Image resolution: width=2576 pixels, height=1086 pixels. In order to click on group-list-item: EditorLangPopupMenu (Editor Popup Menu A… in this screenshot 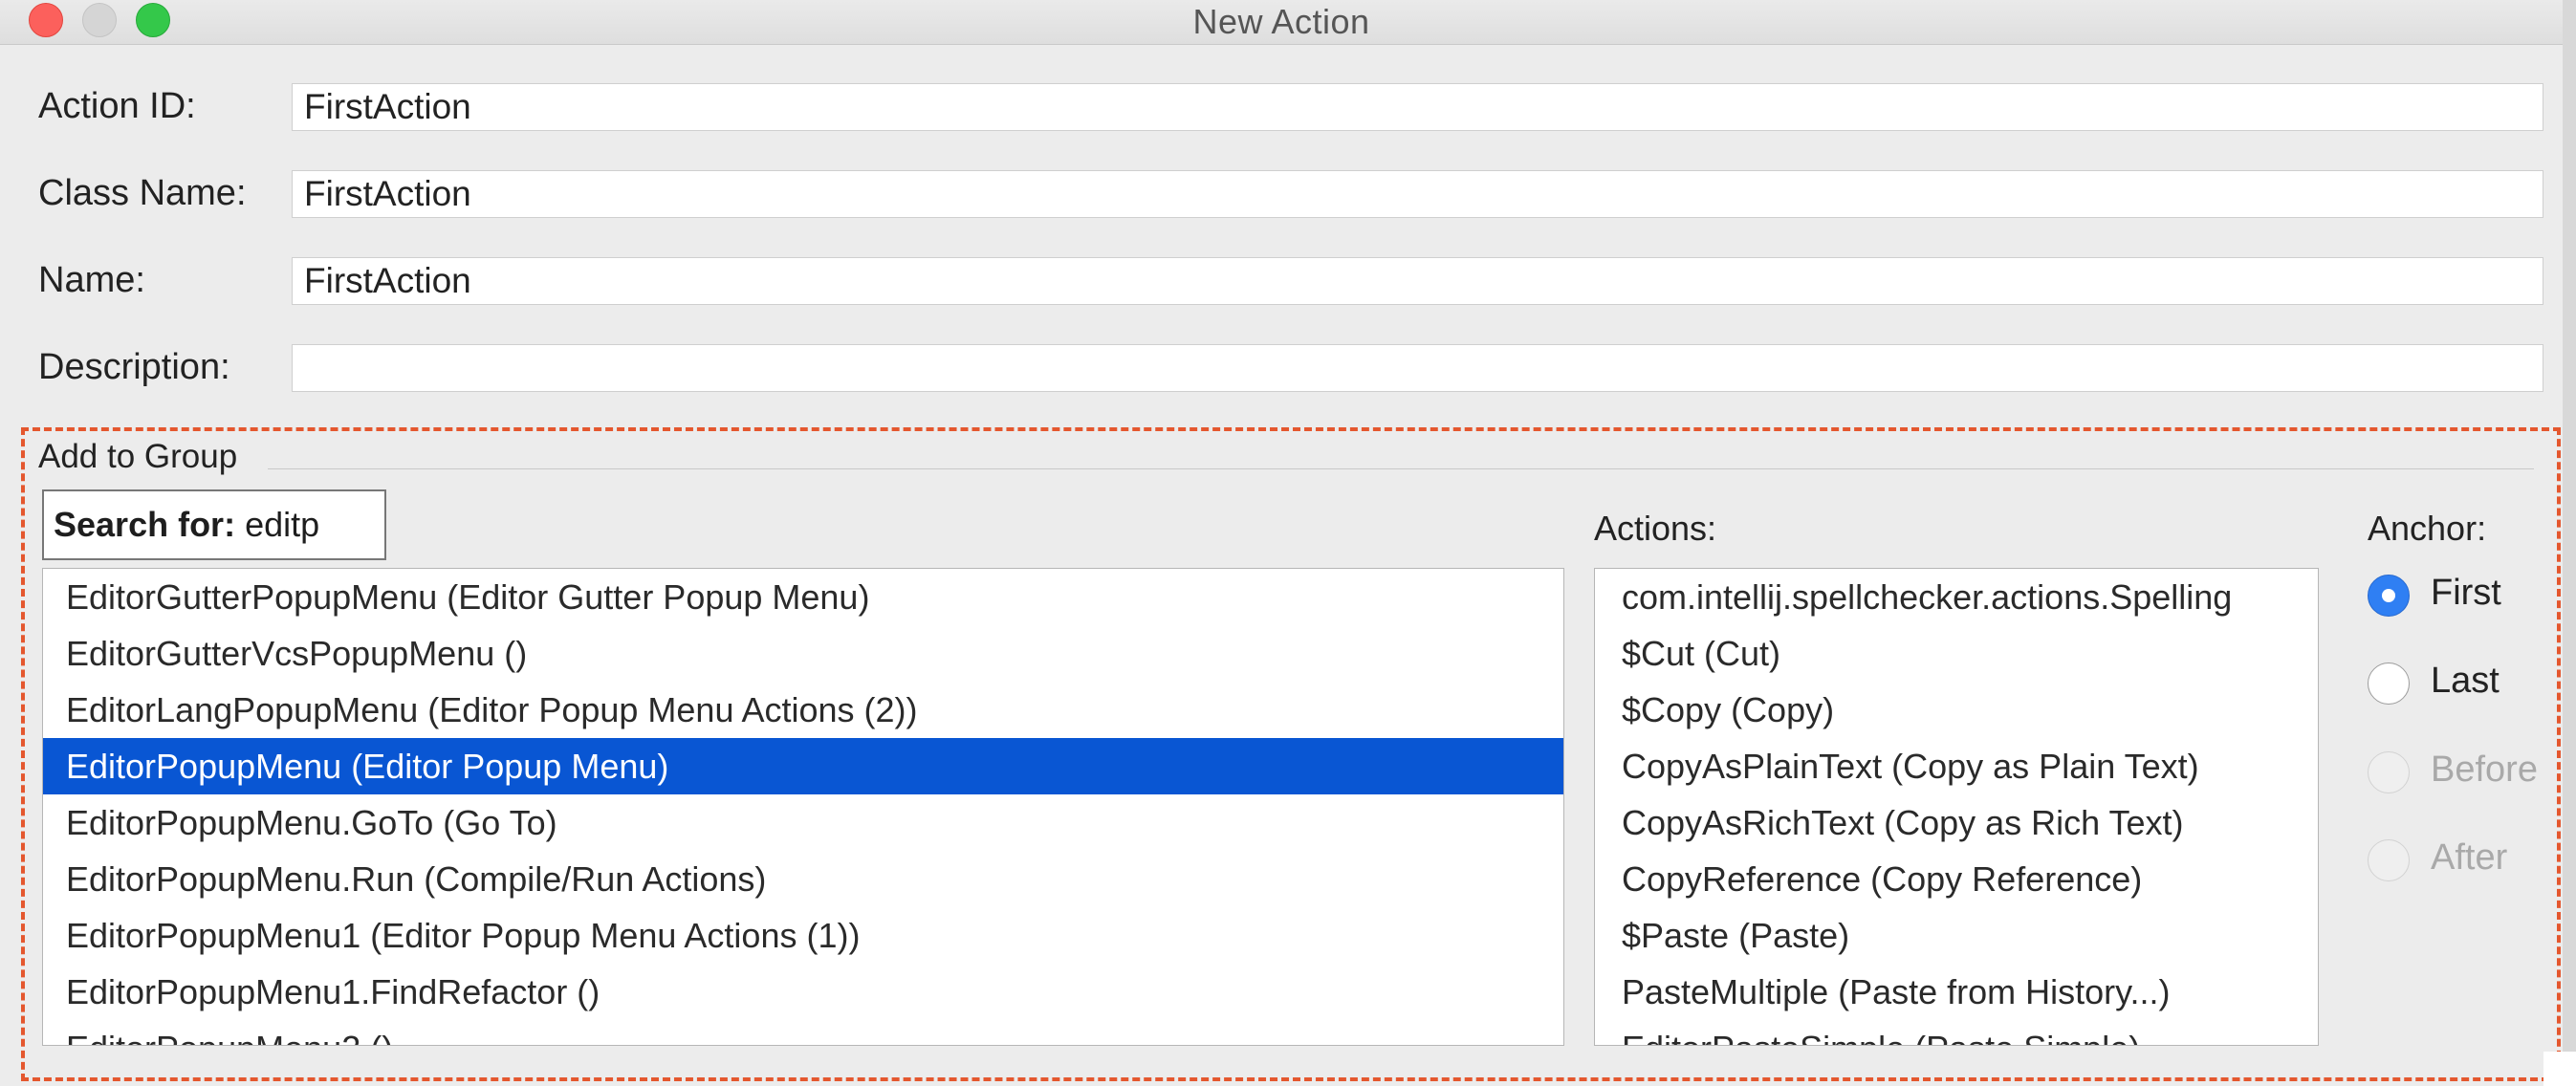, I will do `click(803, 710)`.